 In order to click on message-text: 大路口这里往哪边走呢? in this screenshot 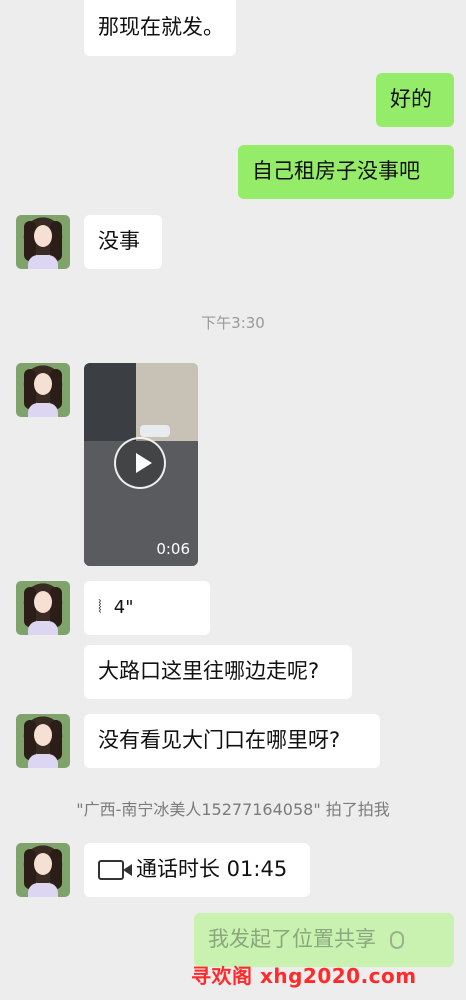, I will do `click(209, 671)`.